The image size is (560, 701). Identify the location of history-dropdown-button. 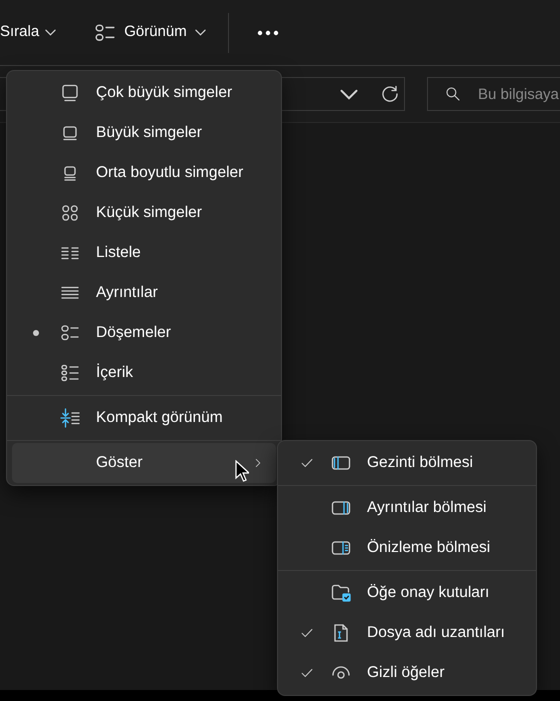
(349, 94).